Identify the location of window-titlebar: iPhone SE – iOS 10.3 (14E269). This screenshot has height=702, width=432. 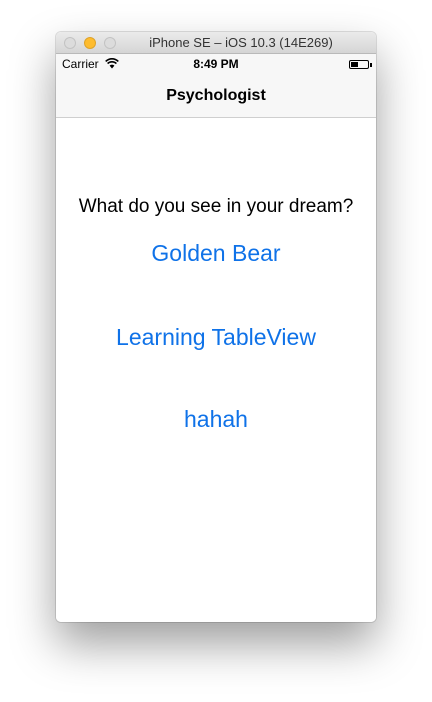
(216, 43).